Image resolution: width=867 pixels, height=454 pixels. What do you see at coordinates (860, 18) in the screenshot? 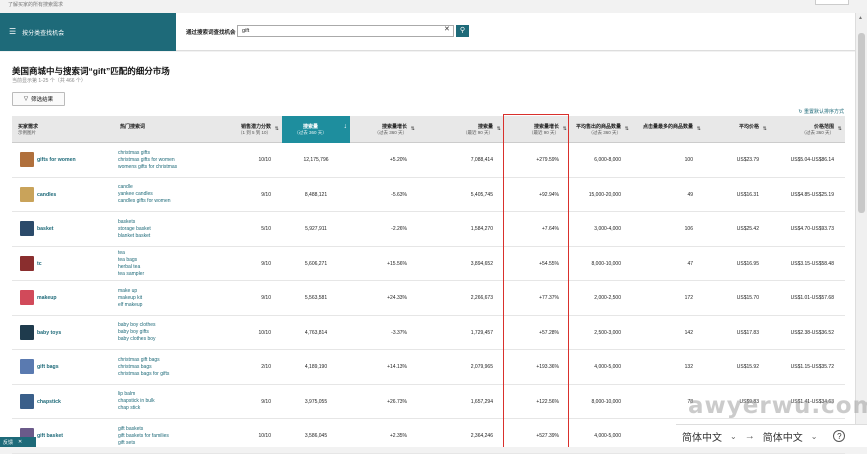
I see `scroll-up-icon: ▲` at bounding box center [860, 18].